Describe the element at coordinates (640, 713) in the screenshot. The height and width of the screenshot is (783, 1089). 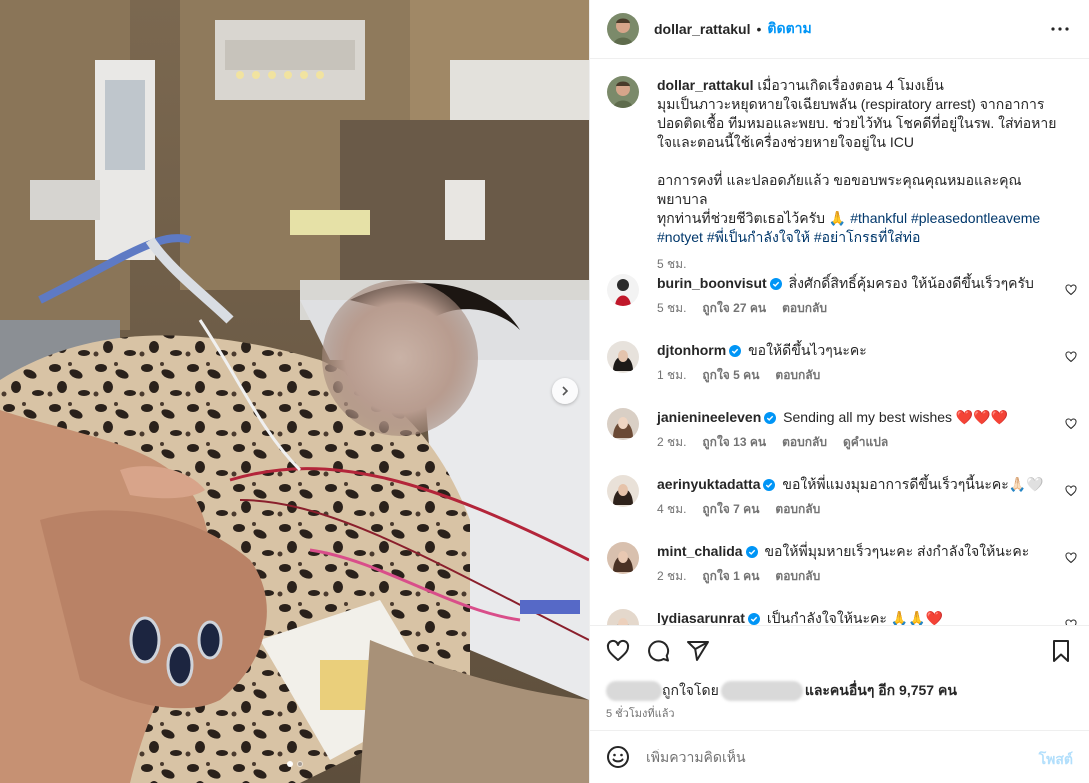
I see `post-time-ago: 5 ชั่วโมงที่แล้ว` at that location.